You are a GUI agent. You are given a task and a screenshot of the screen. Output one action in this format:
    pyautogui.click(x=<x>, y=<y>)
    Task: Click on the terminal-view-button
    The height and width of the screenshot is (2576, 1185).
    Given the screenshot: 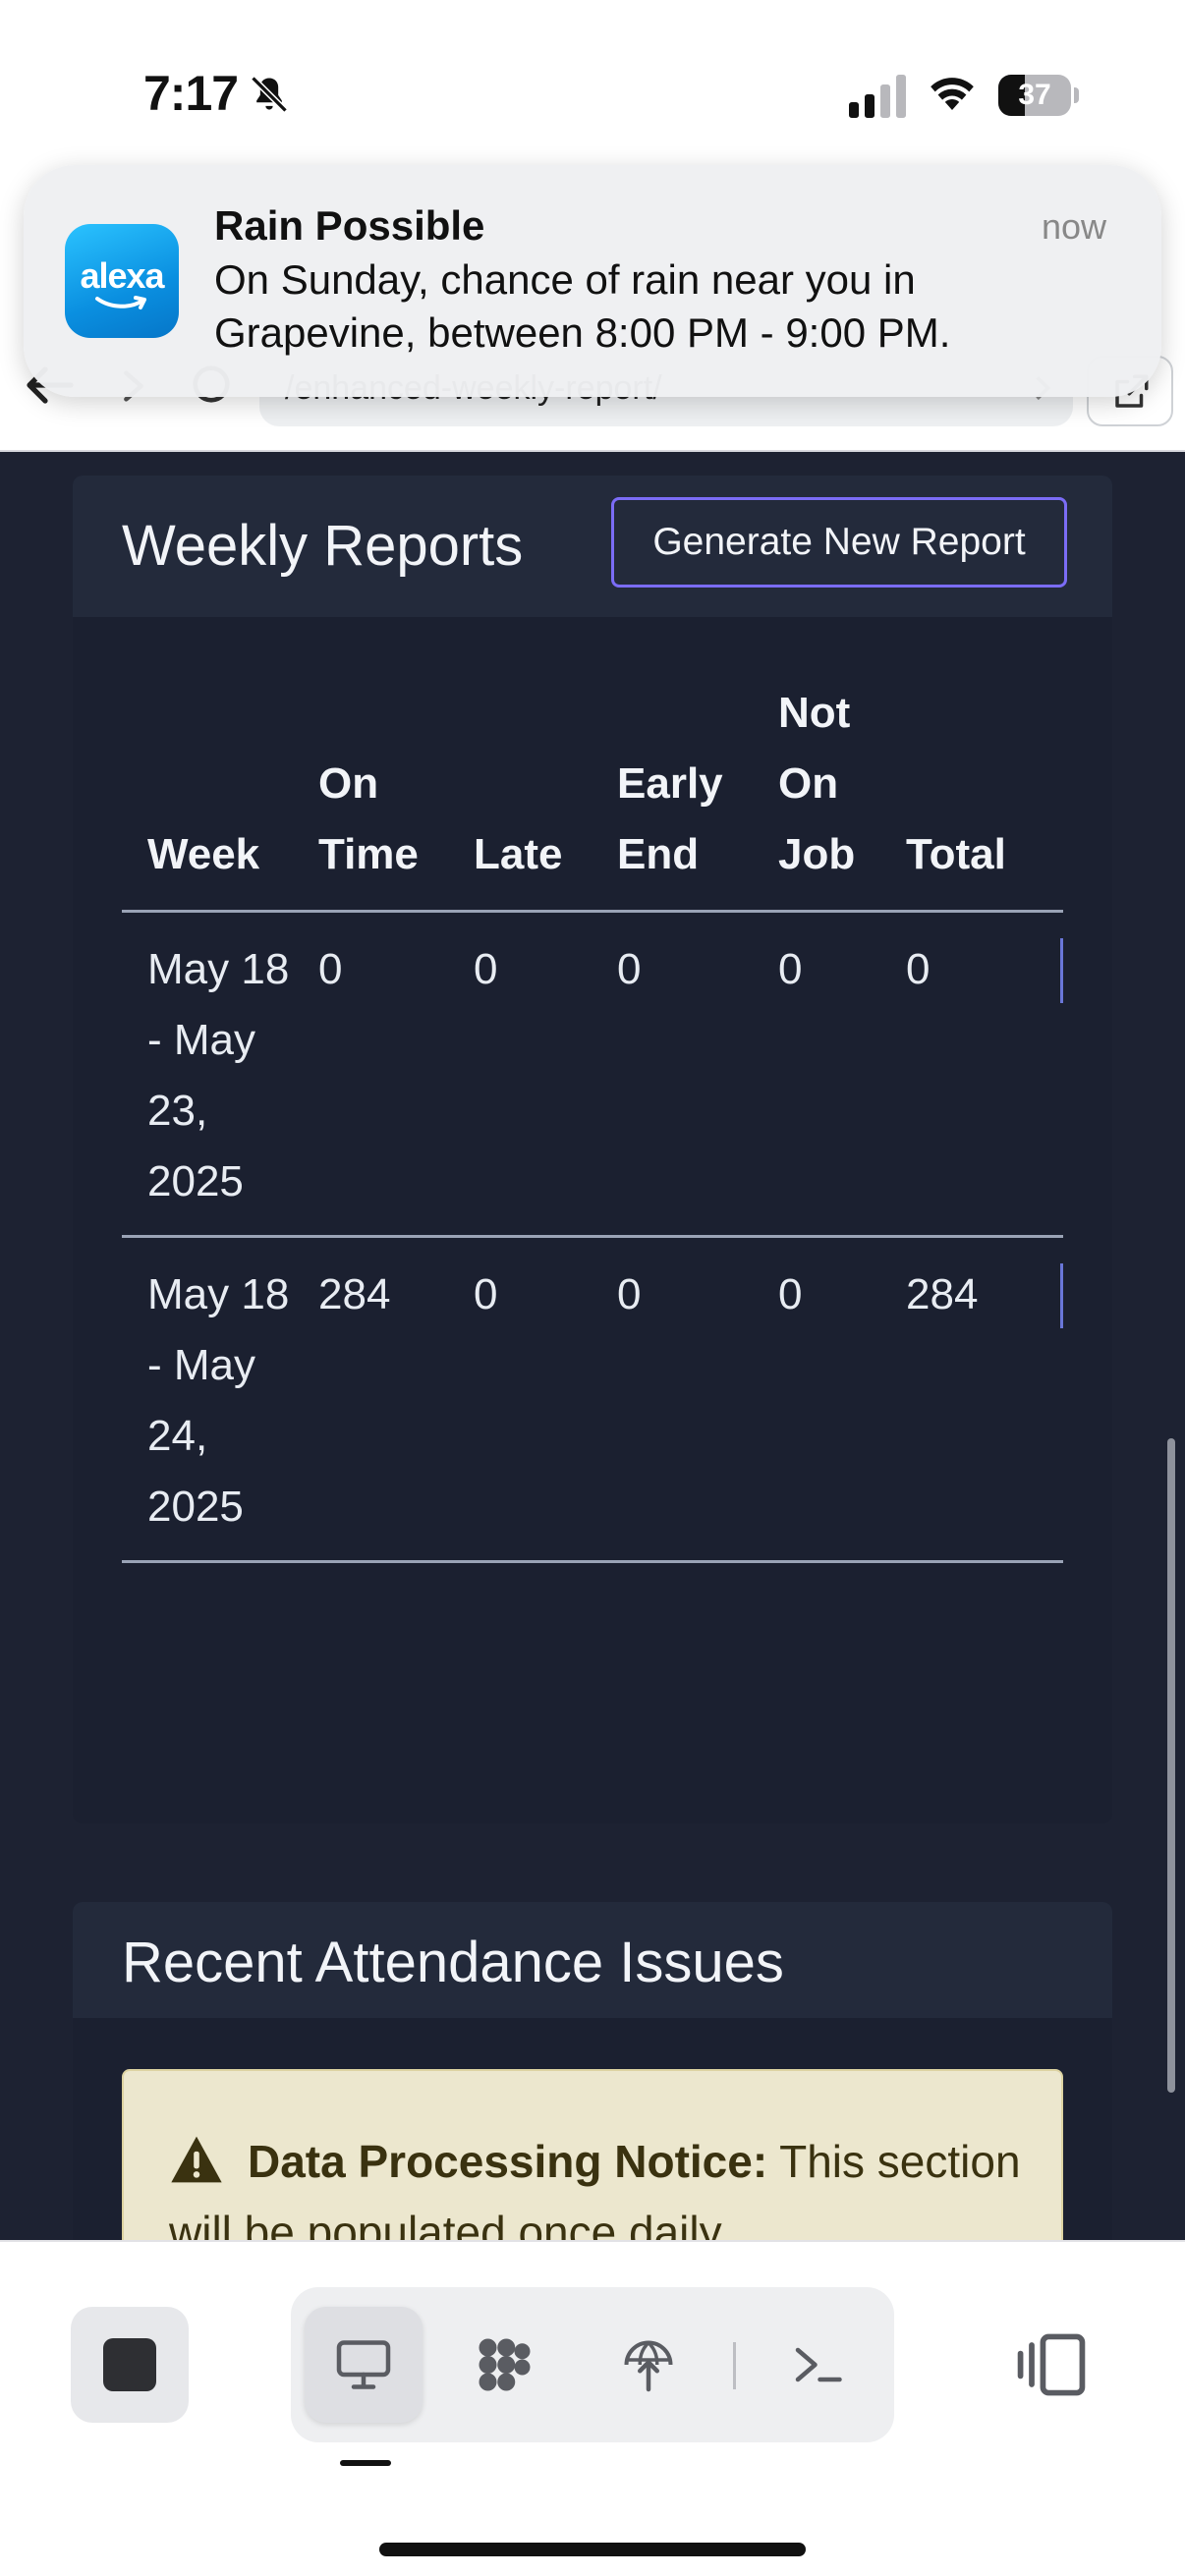 What is the action you would take?
    pyautogui.click(x=817, y=2365)
    